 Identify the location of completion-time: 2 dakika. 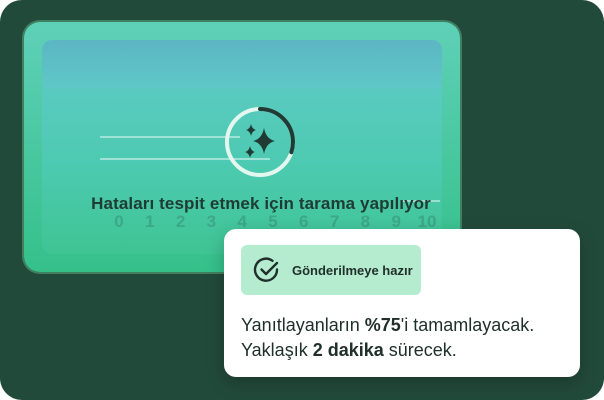
(348, 350).